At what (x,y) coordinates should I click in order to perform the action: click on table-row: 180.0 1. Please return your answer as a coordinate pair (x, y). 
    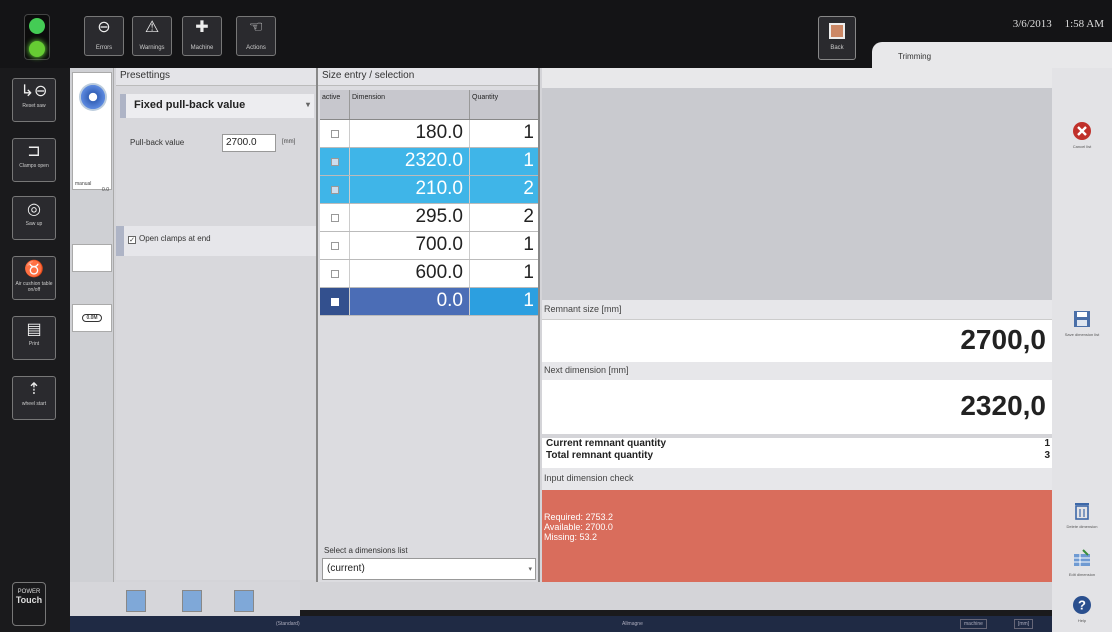
    Looking at the image, I should click on (429, 134).